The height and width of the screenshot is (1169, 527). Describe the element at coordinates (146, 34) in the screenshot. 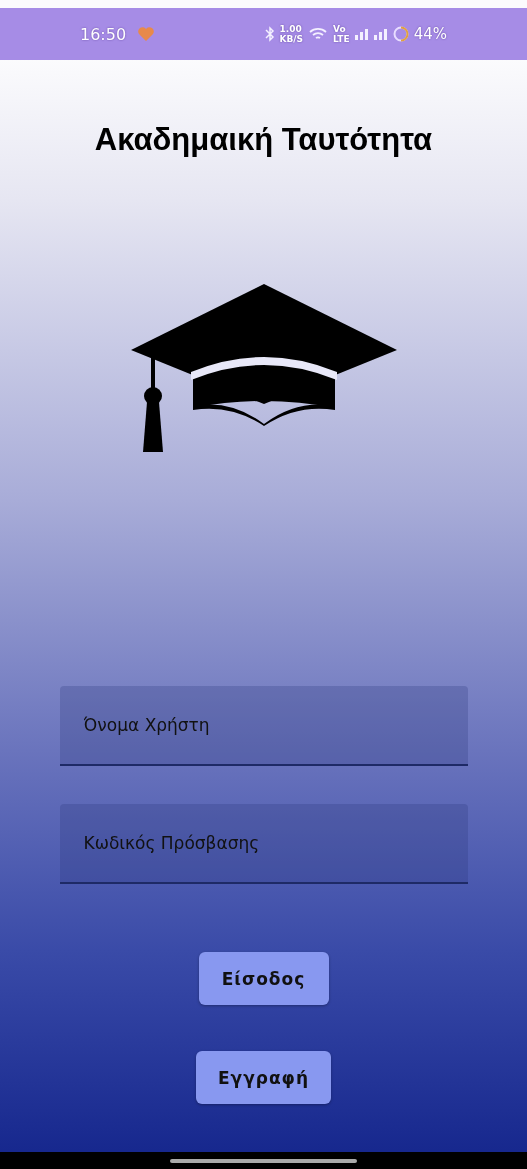

I see `heart-icon` at that location.